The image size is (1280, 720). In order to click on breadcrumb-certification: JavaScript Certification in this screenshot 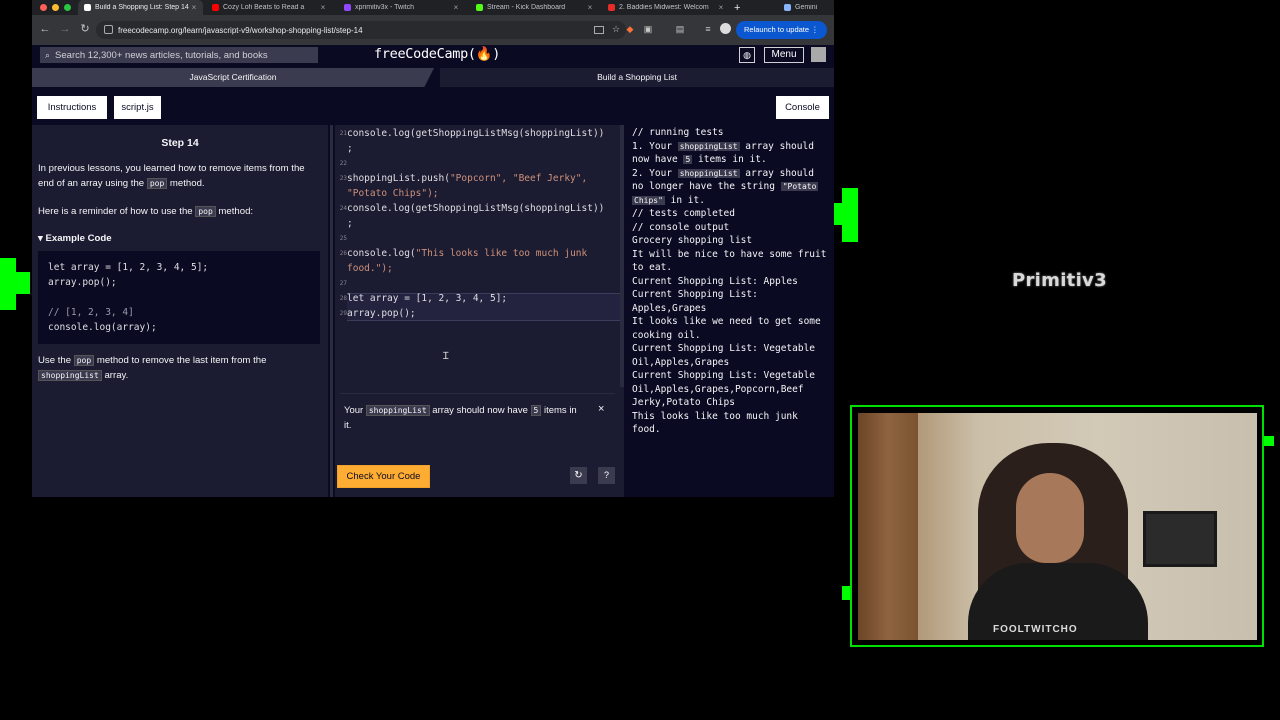, I will do `click(233, 77)`.